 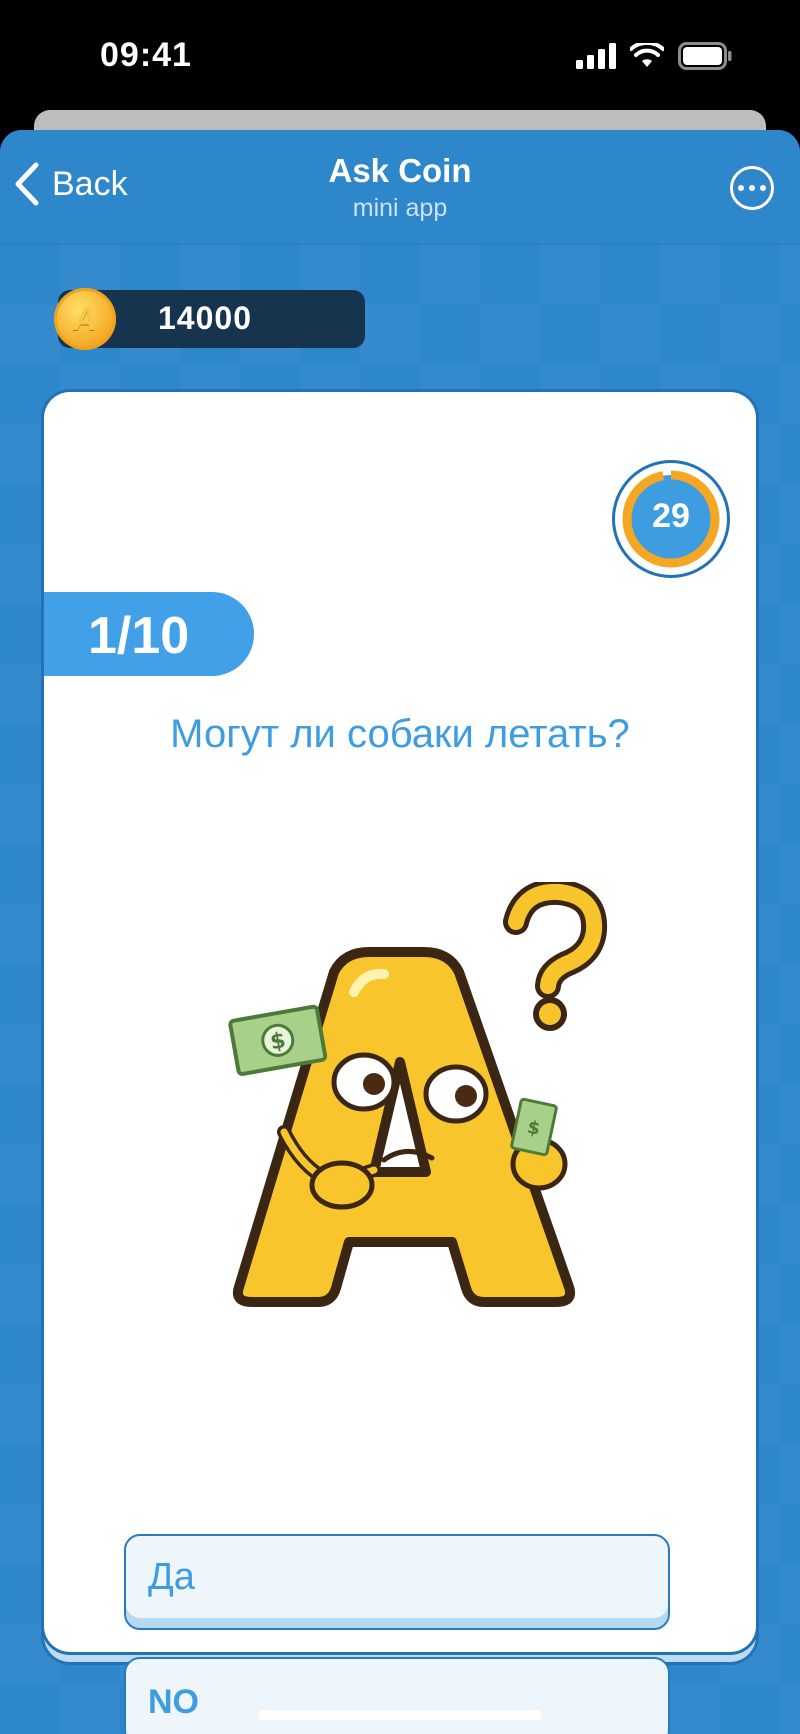 I want to click on more-icon, so click(x=741, y=188).